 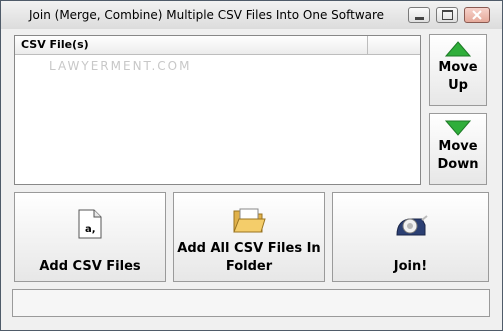 I want to click on column-header-csv-files: CSV File(s), so click(x=191, y=45).